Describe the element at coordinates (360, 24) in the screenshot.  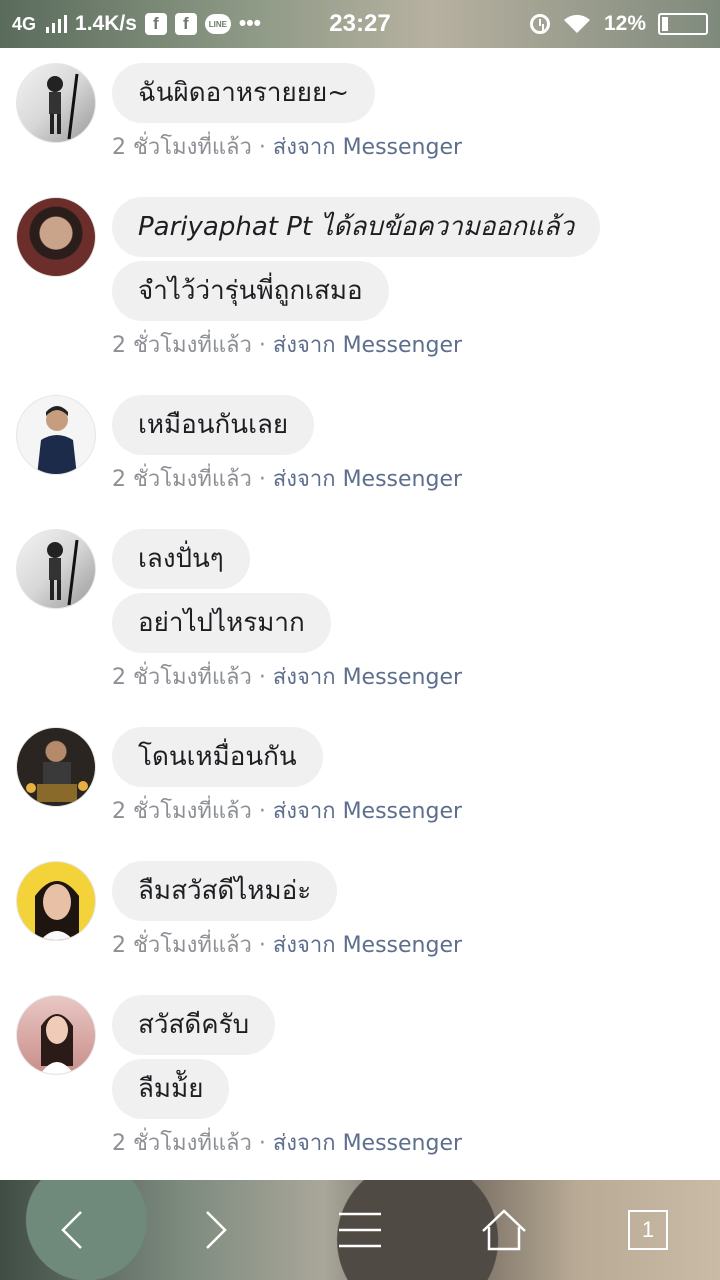
I see `status-bar: 4G 1.4K/s f f LINE ••• 23:27 12%` at that location.